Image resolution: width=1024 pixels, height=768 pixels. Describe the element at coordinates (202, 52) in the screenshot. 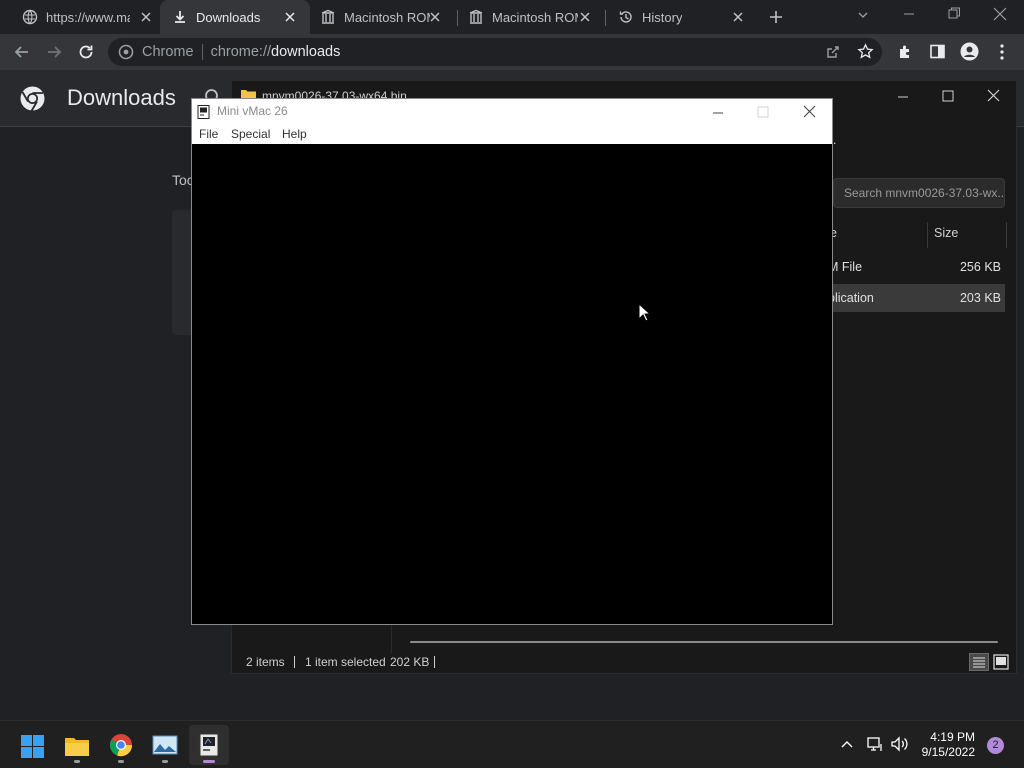

I see `omnibox-divider` at that location.